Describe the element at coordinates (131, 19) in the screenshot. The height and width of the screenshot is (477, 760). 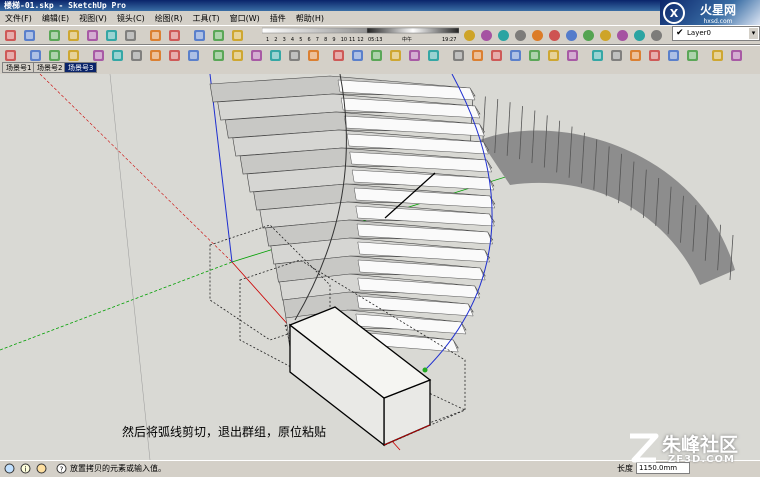
I see `menu-camera: 镜头(C)` at that location.